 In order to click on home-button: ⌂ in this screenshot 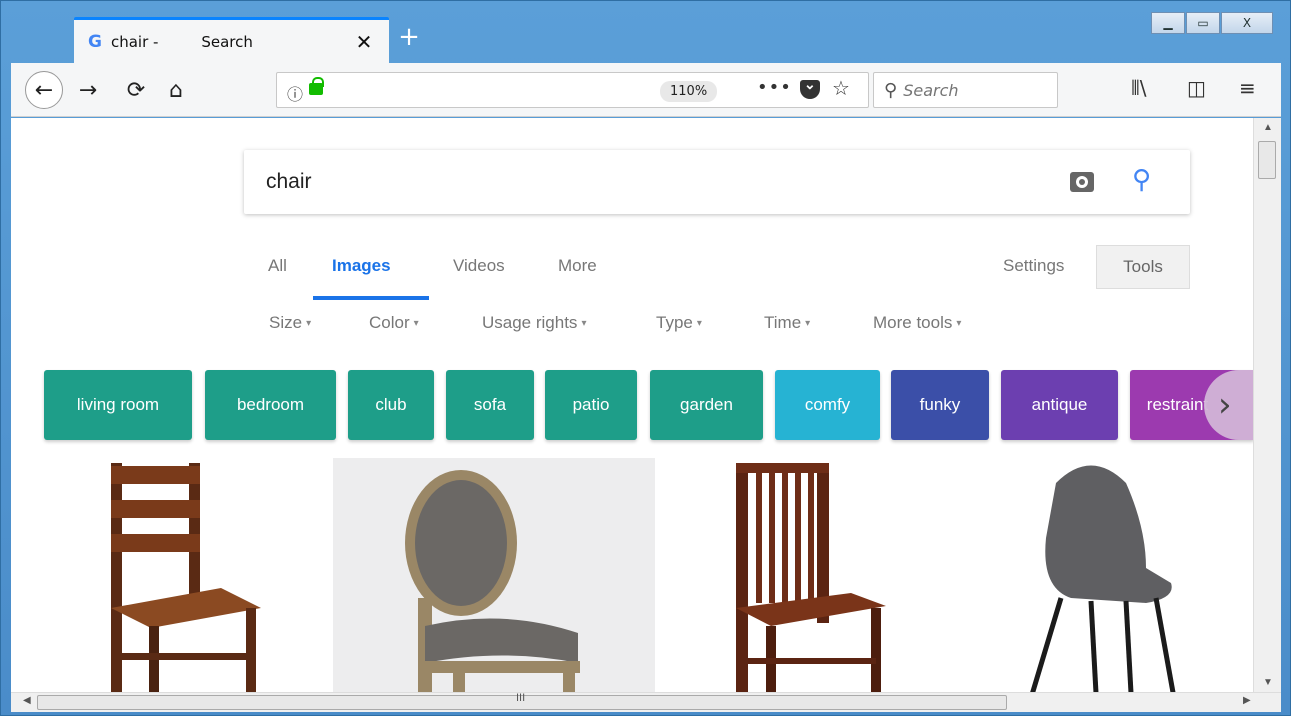, I will do `click(176, 90)`.